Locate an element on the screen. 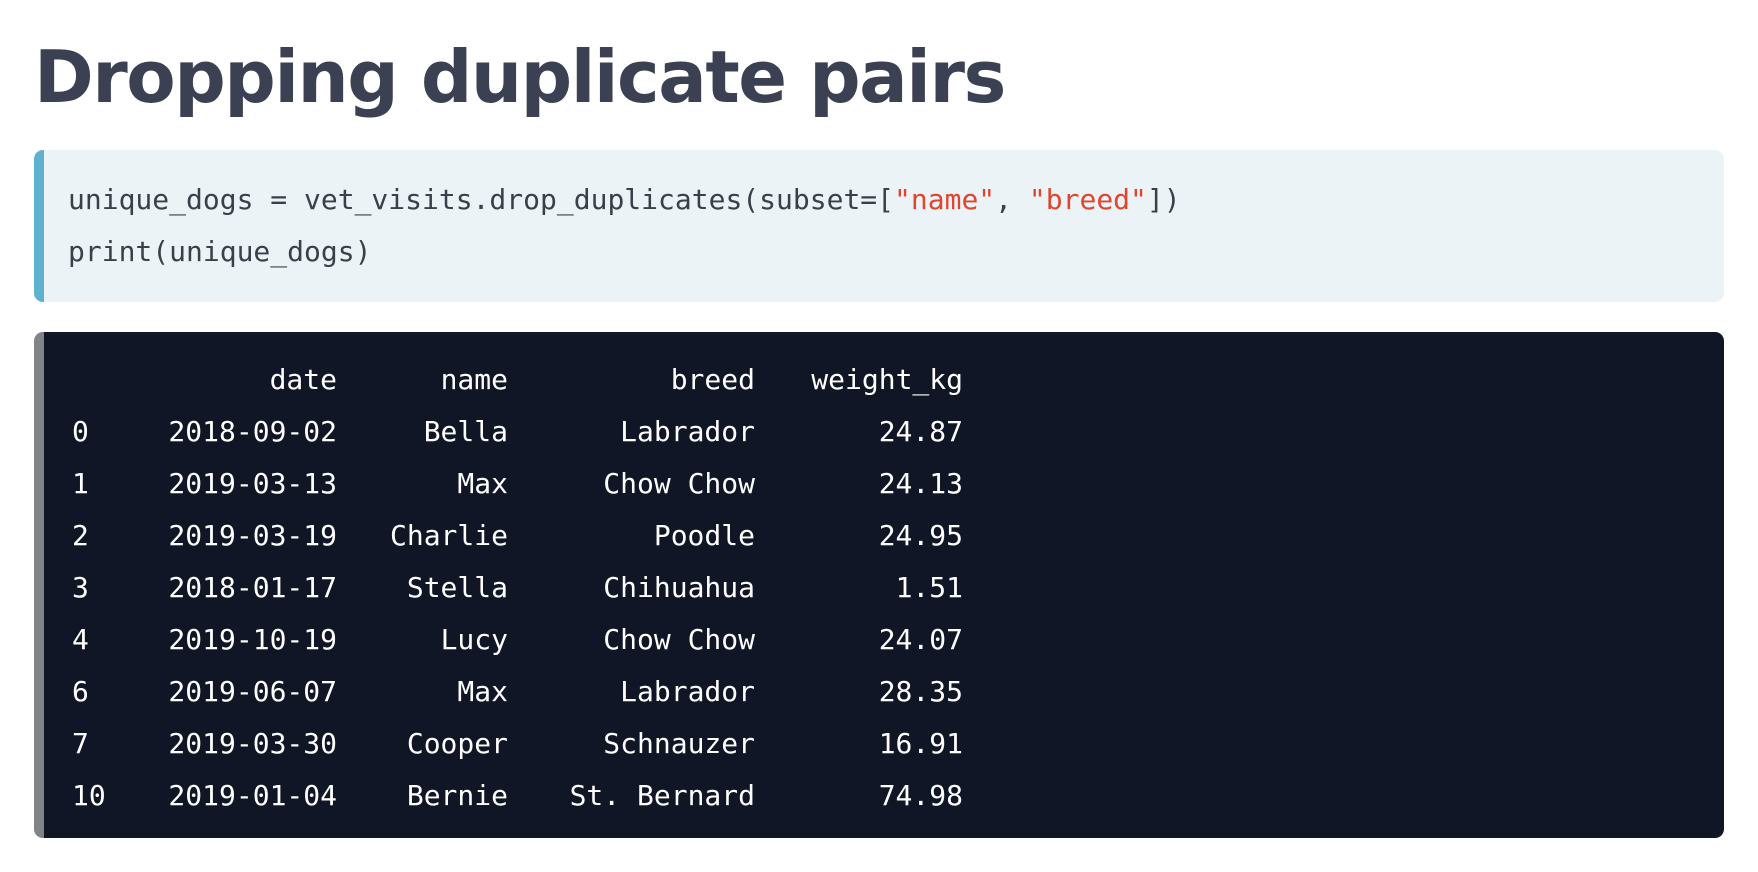 The image size is (1758, 872). cell-breed: Poodle is located at coordinates (704, 535).